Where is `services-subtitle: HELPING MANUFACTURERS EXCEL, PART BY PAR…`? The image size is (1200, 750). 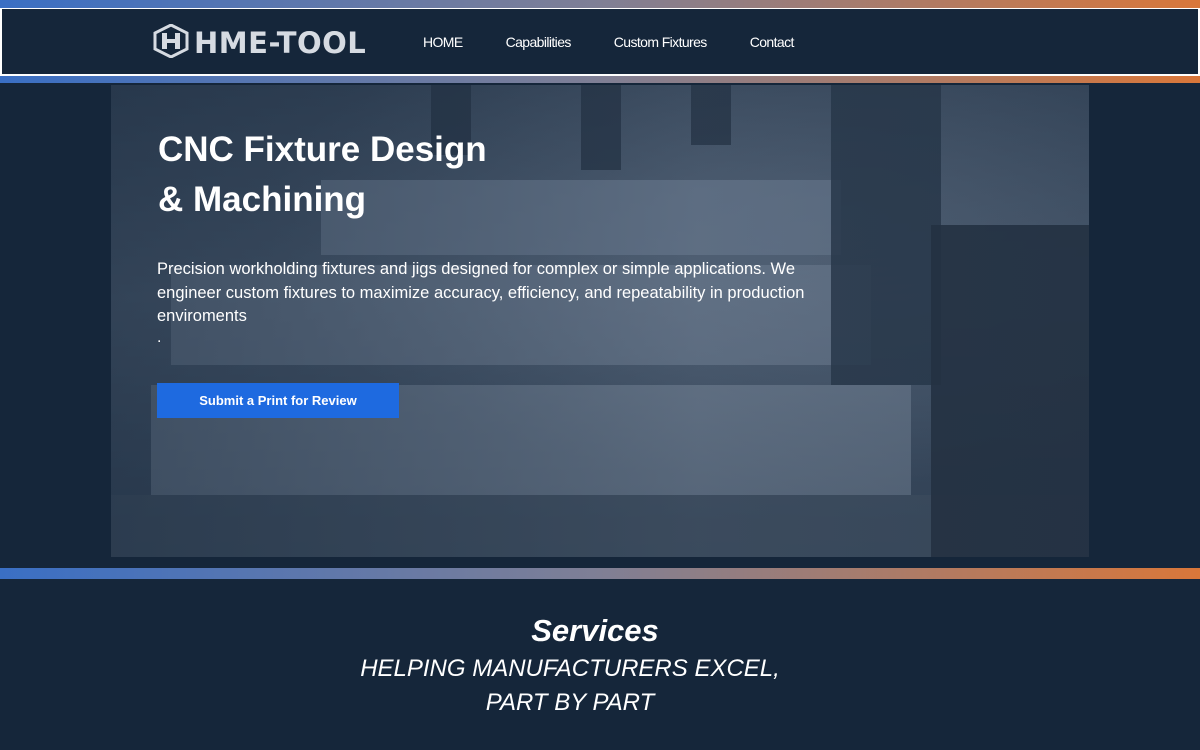
services-subtitle: HELPING MANUFACTURERS EXCEL, PART BY PAR… is located at coordinates (570, 686).